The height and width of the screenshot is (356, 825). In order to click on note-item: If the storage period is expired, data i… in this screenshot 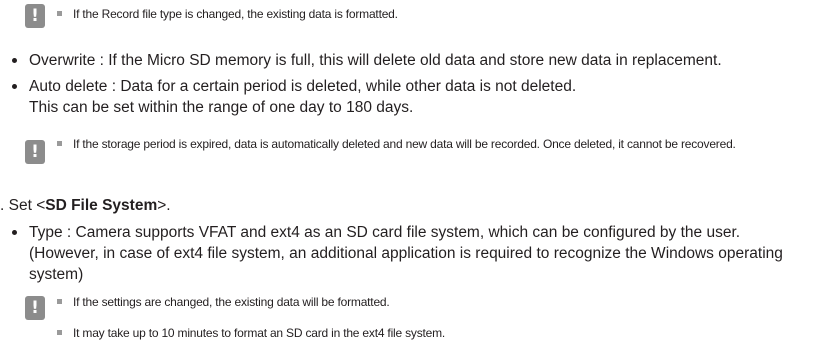, I will do `click(435, 144)`.